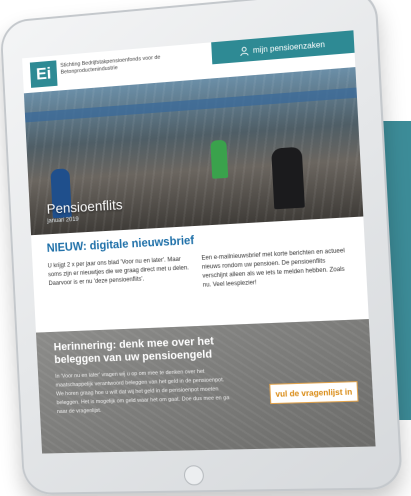  What do you see at coordinates (245, 51) in the screenshot?
I see `person-icon` at bounding box center [245, 51].